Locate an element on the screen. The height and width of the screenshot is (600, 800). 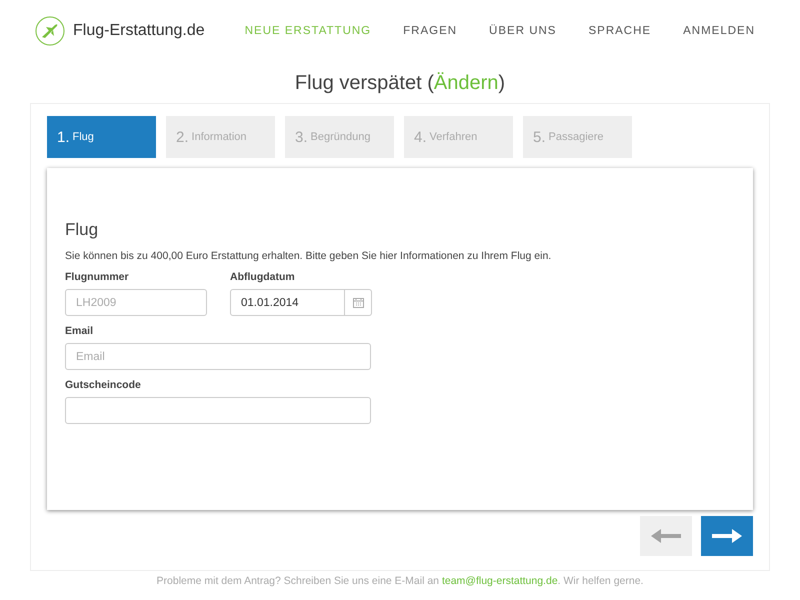
brand-name: Flug-Erstattung.de is located at coordinates (139, 31).